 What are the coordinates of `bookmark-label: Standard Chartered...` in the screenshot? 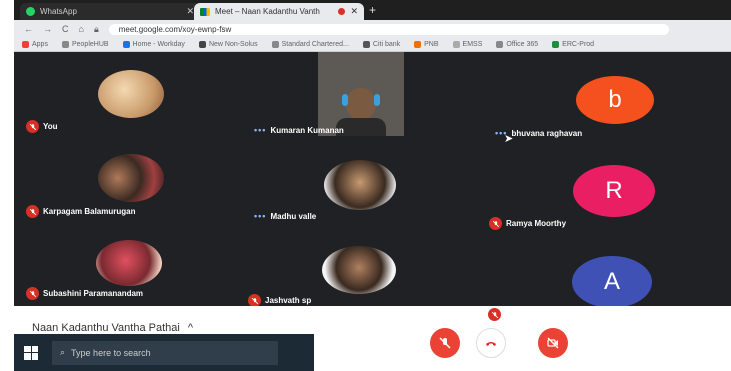 It's located at (315, 44).